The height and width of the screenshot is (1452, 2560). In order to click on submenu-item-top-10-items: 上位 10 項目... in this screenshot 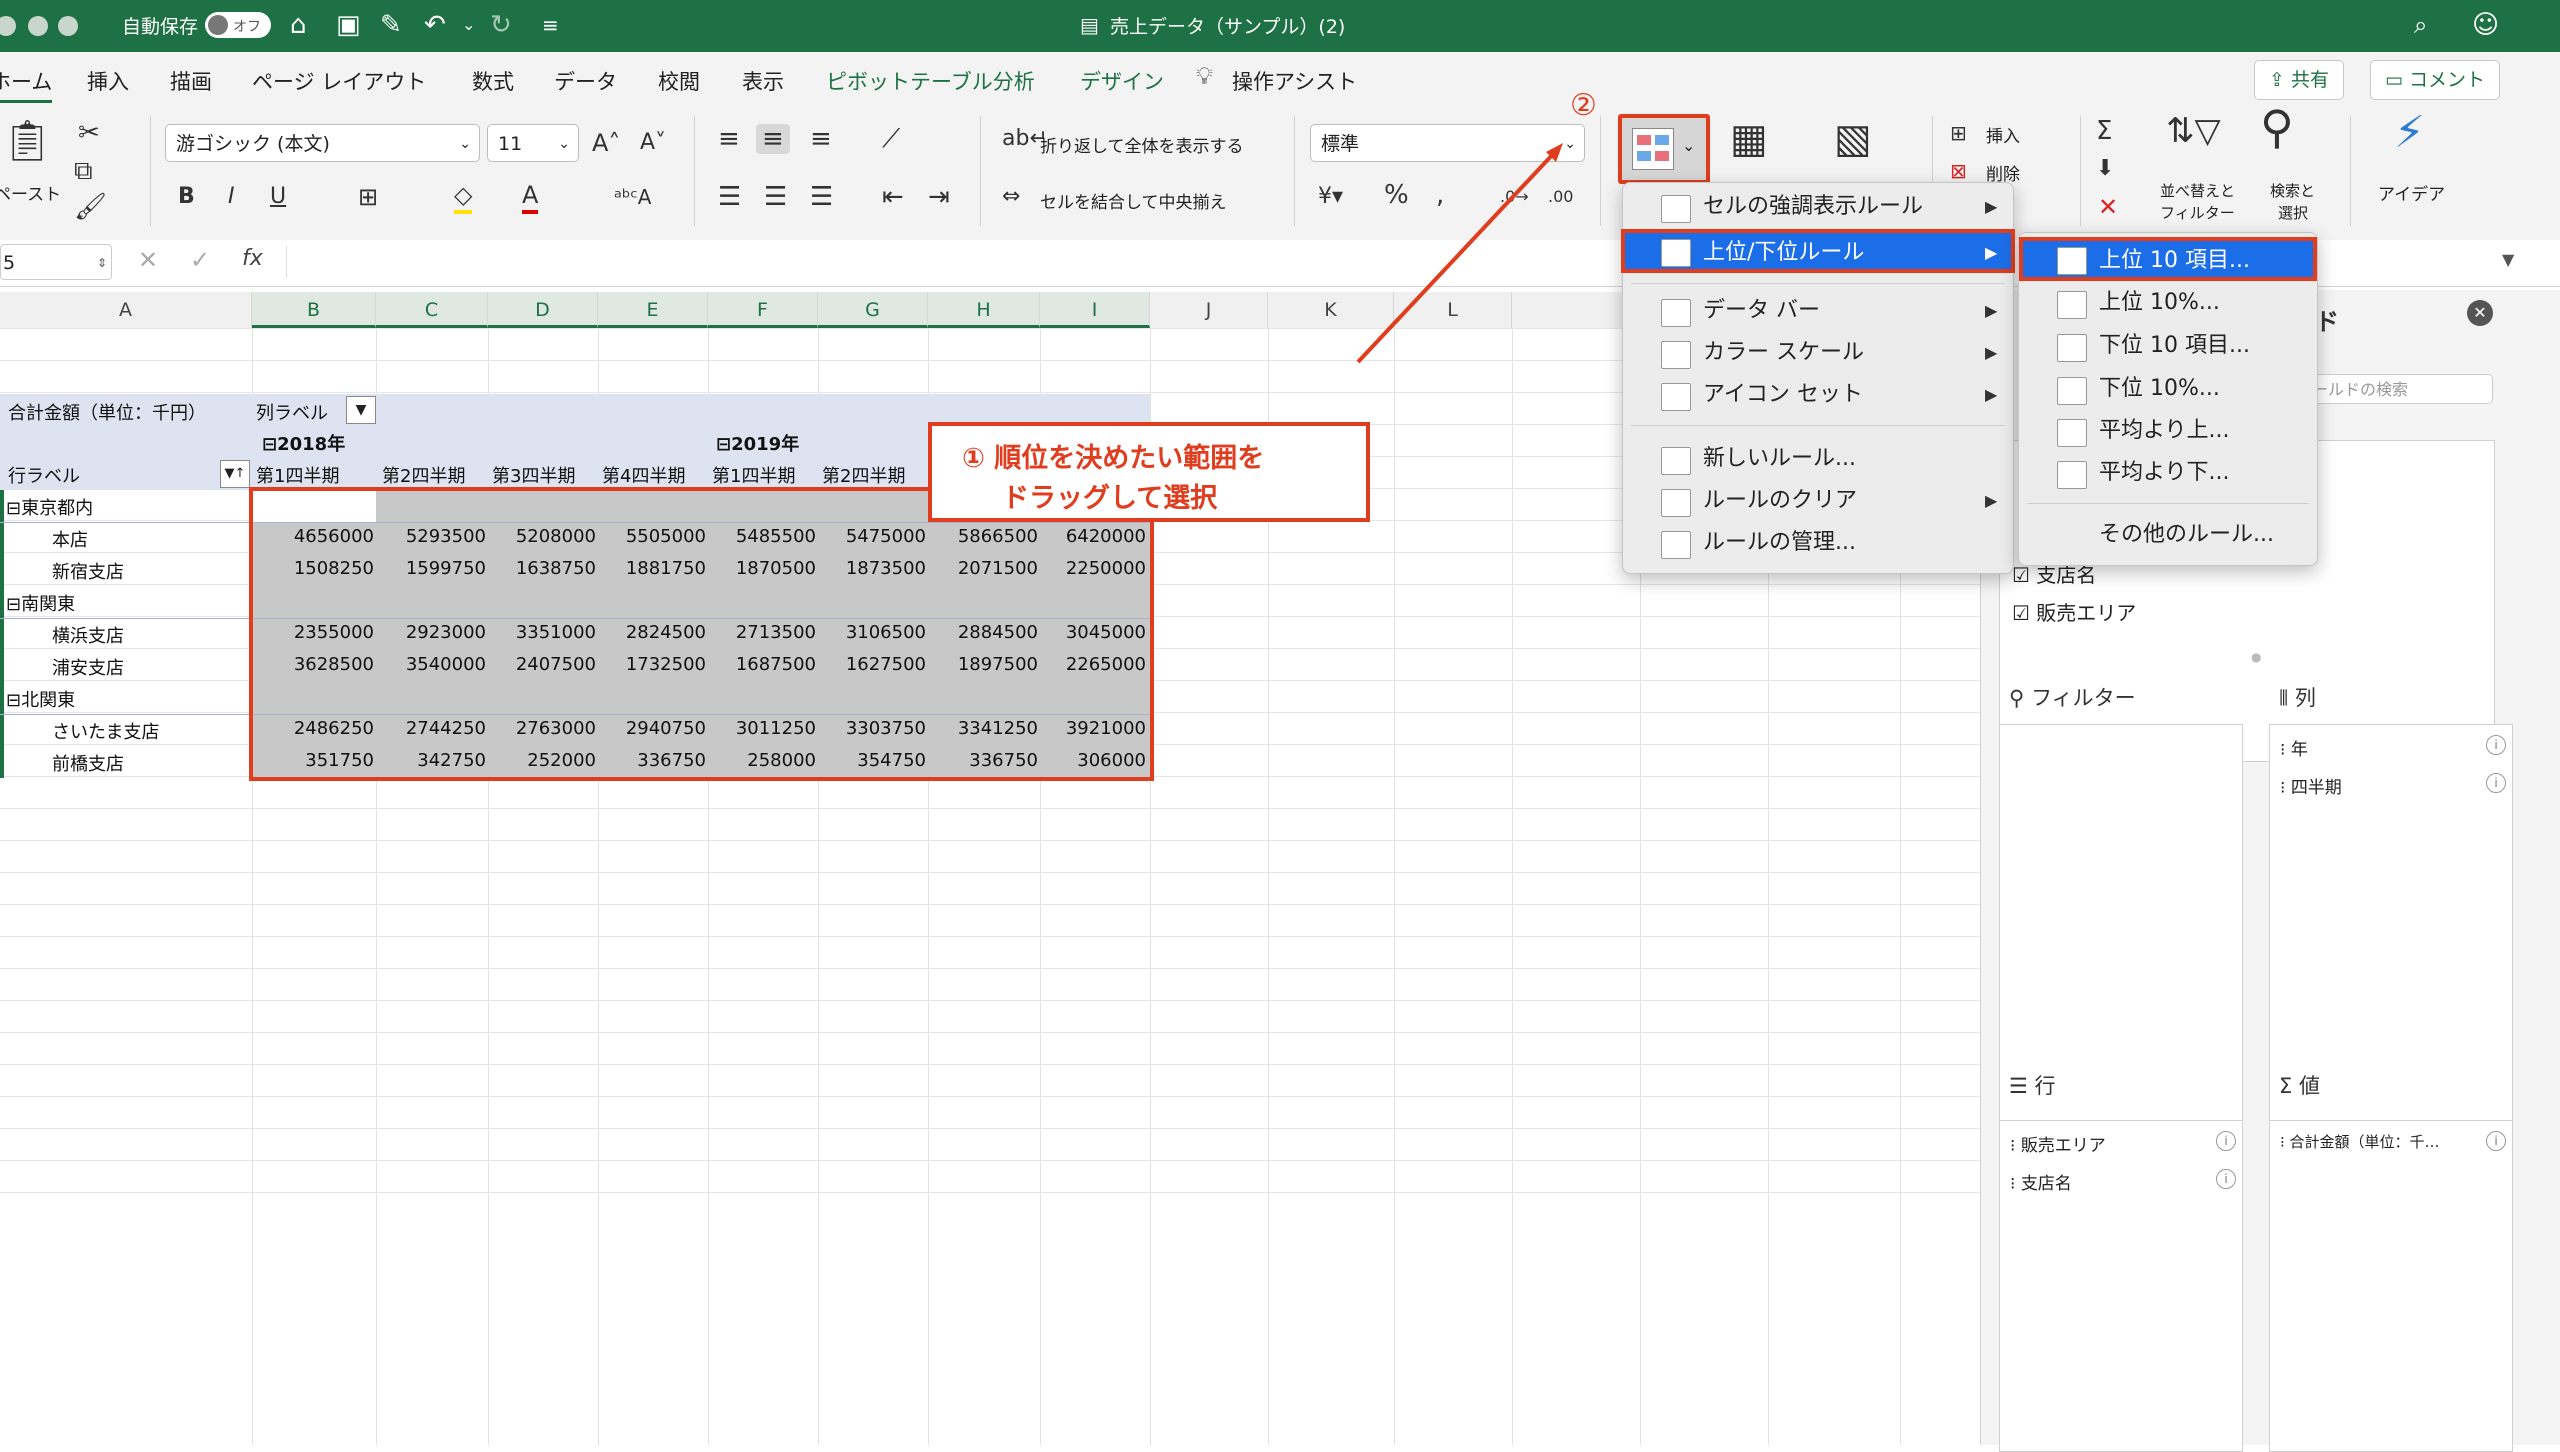, I will do `click(2168, 259)`.